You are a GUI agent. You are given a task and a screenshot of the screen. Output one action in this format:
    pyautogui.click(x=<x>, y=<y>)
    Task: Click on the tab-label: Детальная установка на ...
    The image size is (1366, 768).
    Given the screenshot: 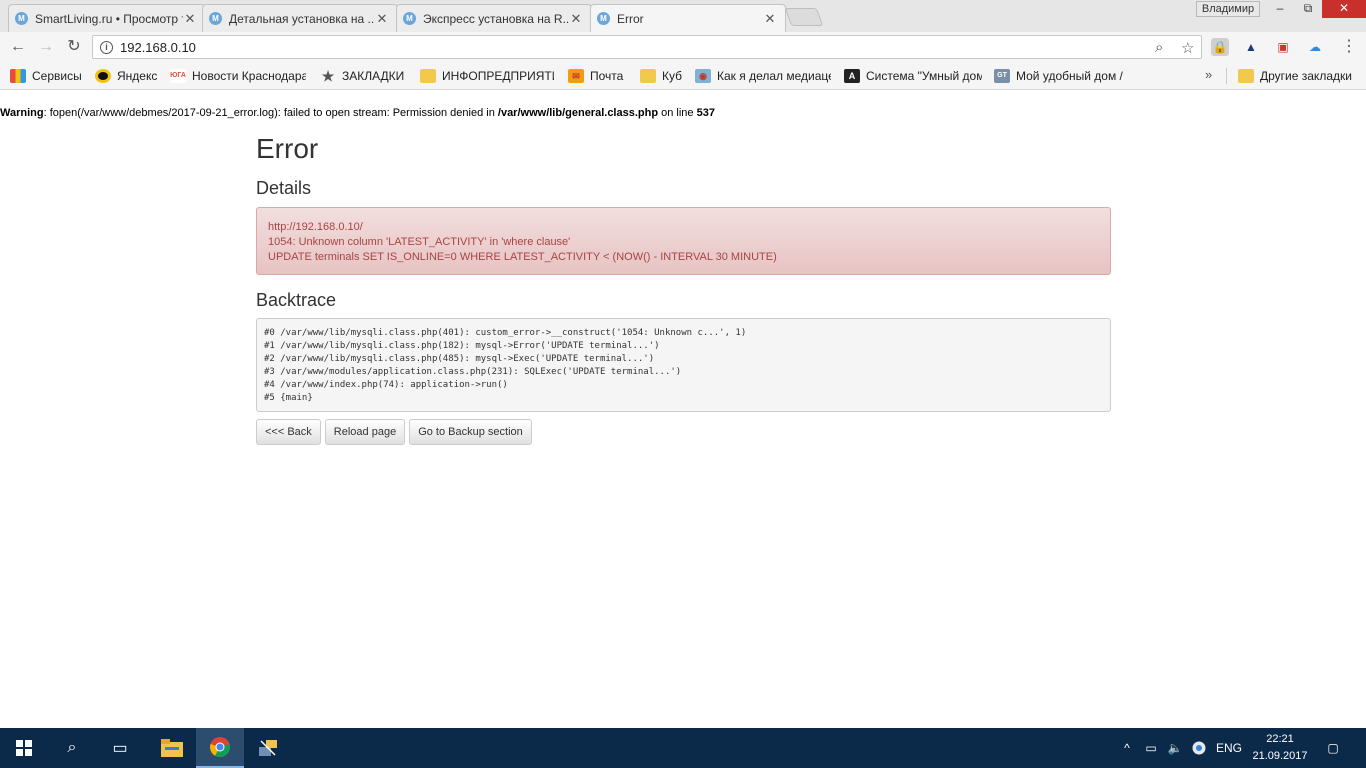 What is the action you would take?
    pyautogui.click(x=302, y=18)
    